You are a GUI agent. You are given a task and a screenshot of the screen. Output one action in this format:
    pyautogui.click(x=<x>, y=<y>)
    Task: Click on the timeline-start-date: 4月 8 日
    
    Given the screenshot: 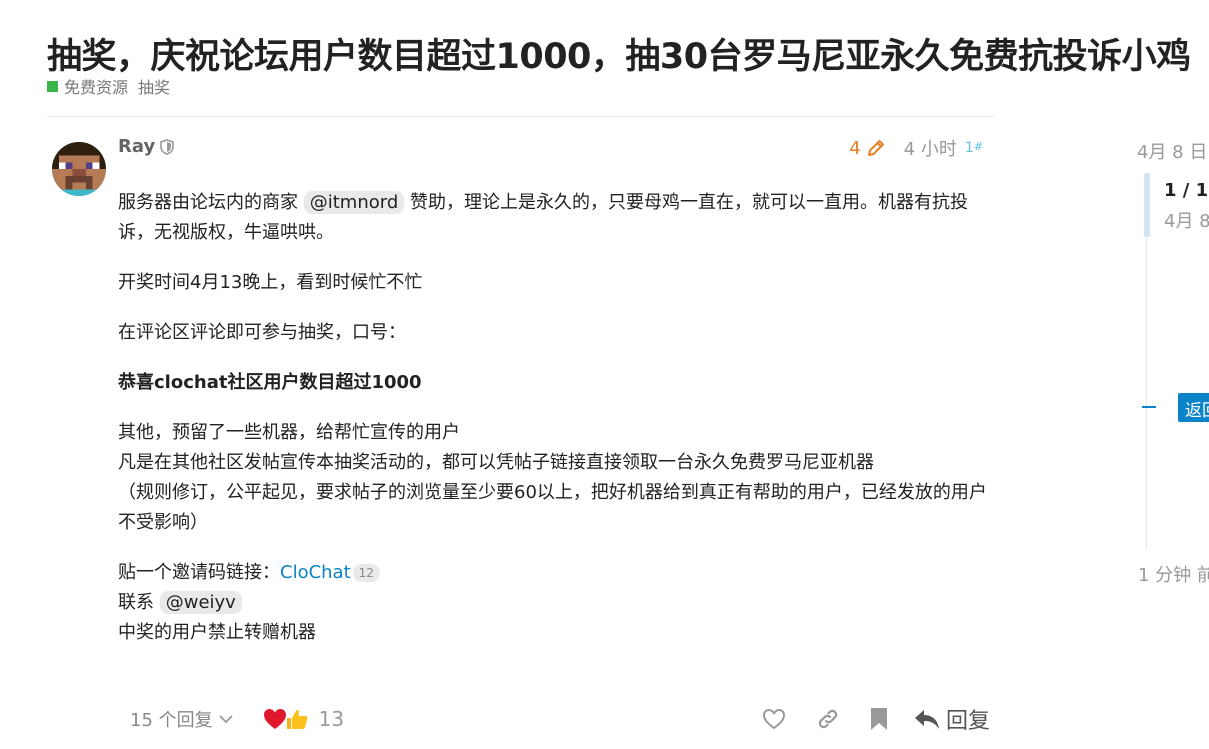 What is the action you would take?
    pyautogui.click(x=1172, y=151)
    